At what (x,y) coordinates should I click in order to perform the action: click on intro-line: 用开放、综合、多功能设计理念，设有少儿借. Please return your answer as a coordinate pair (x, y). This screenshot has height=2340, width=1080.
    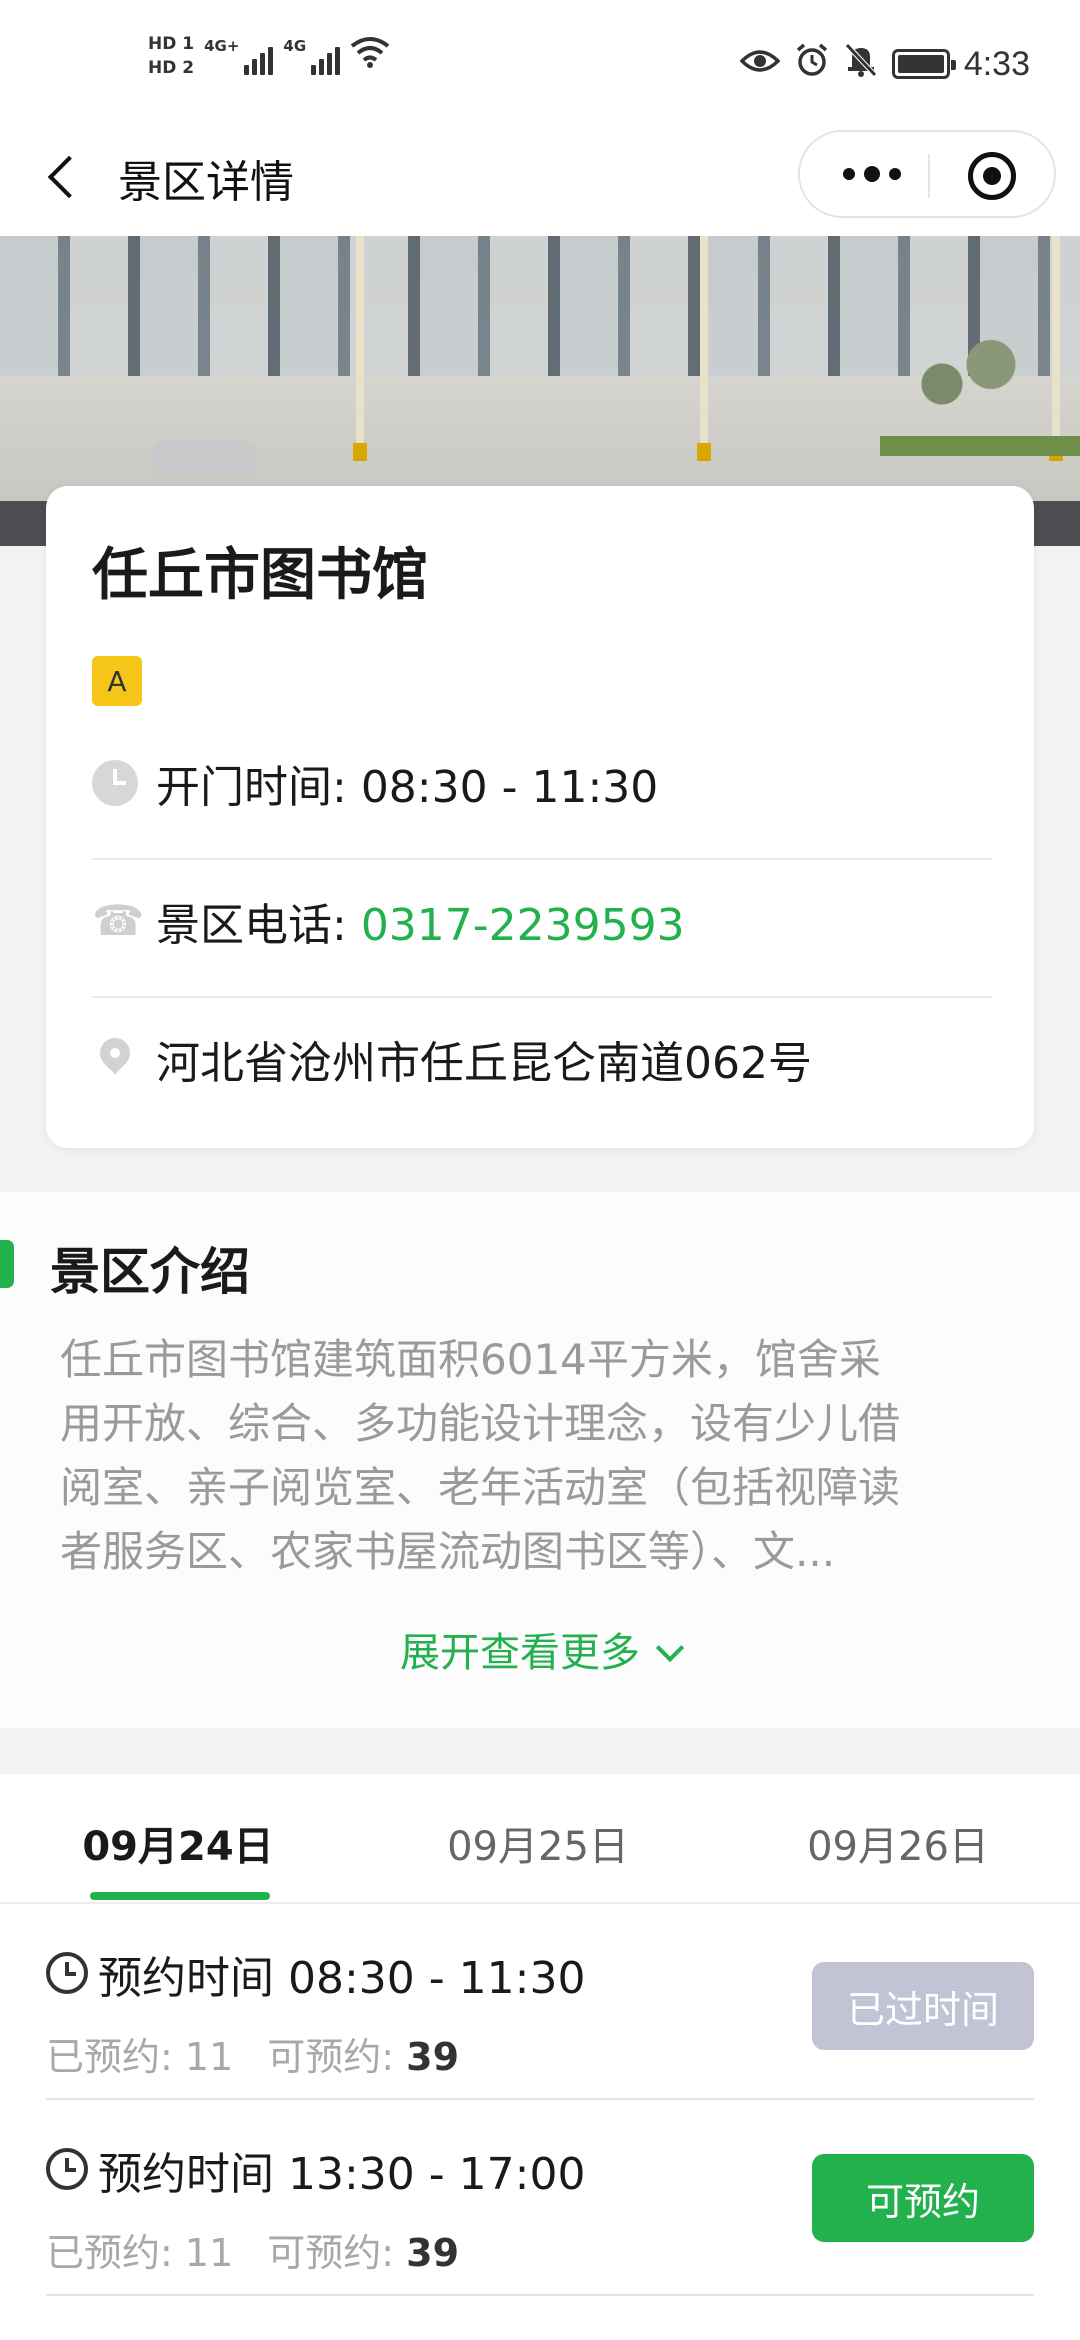
    Looking at the image, I should click on (480, 1423).